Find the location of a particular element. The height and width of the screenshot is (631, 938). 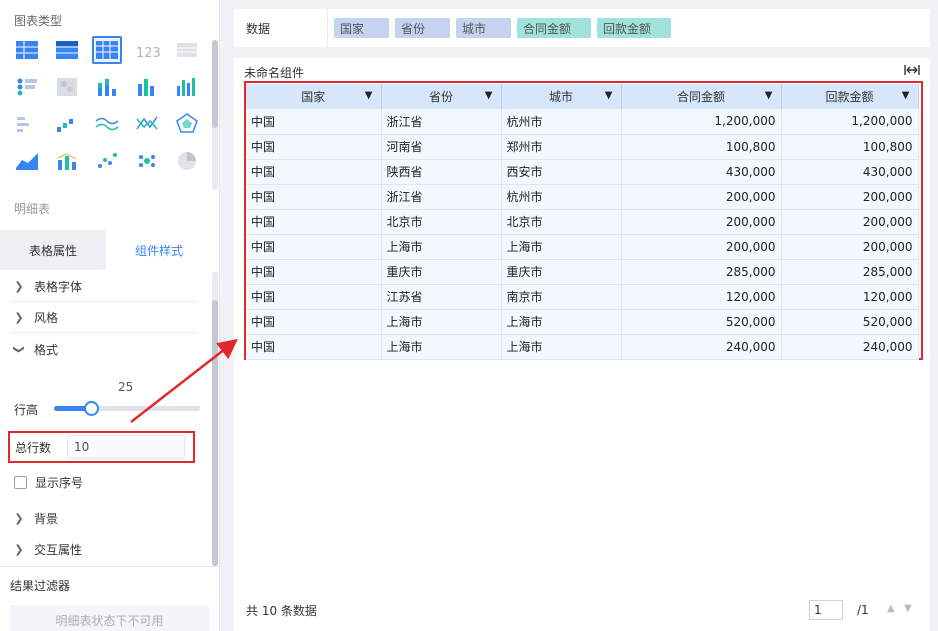

page-up-icon: ▲ is located at coordinates (891, 608).